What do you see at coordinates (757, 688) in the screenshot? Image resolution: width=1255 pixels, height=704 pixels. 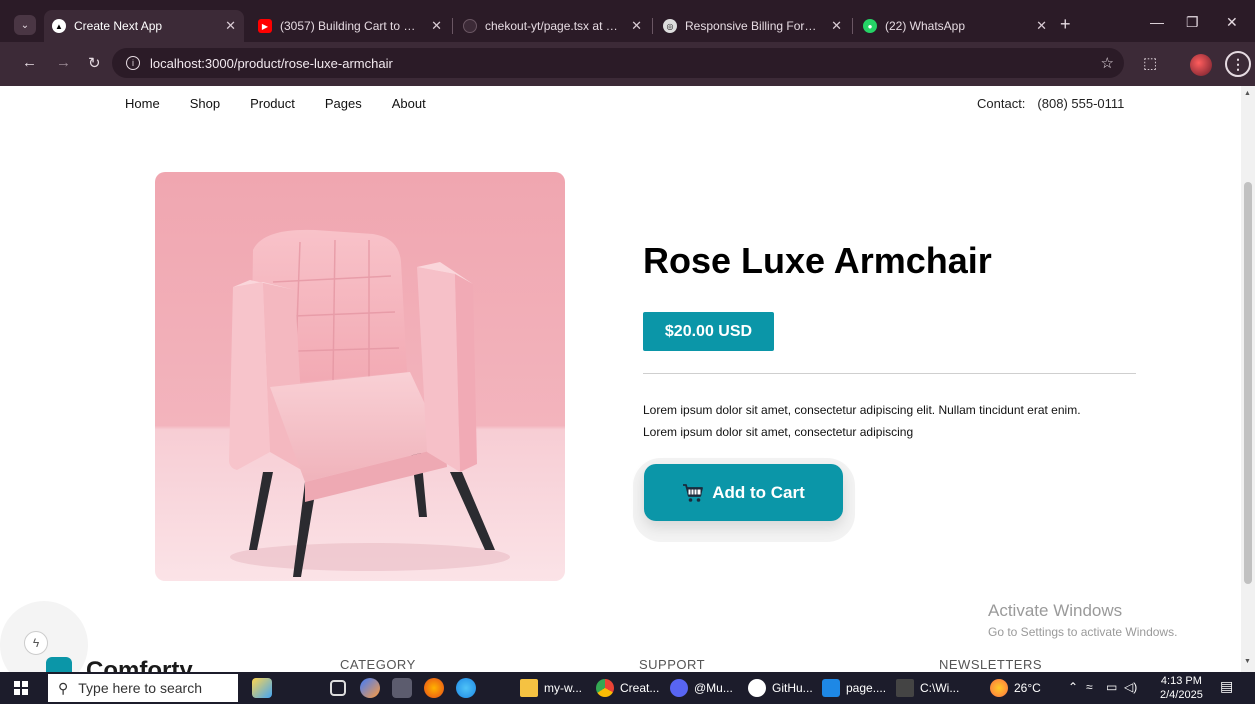 I see `github-desktop-icon` at bounding box center [757, 688].